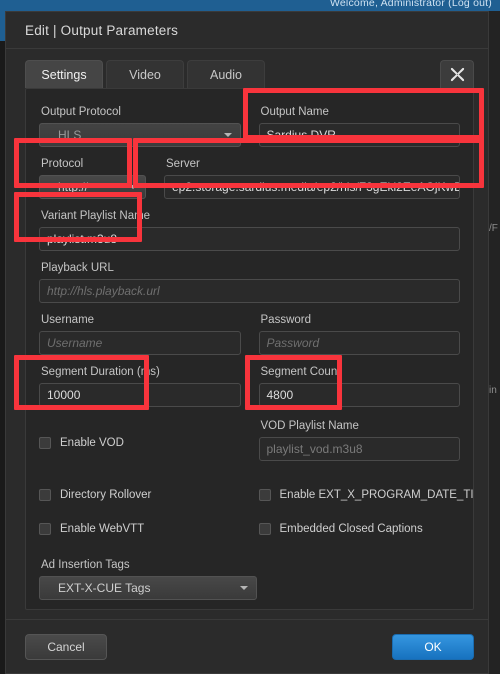 This screenshot has height=674, width=500. Describe the element at coordinates (293, 343) in the screenshot. I see `password-placeholder: Password` at that location.